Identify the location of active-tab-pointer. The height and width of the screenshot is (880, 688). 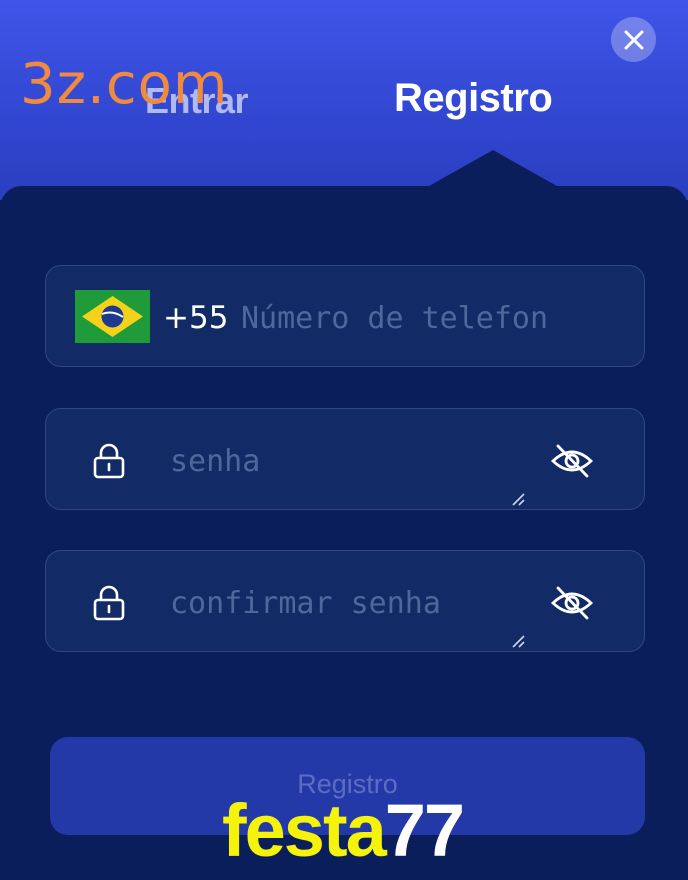
(493, 170).